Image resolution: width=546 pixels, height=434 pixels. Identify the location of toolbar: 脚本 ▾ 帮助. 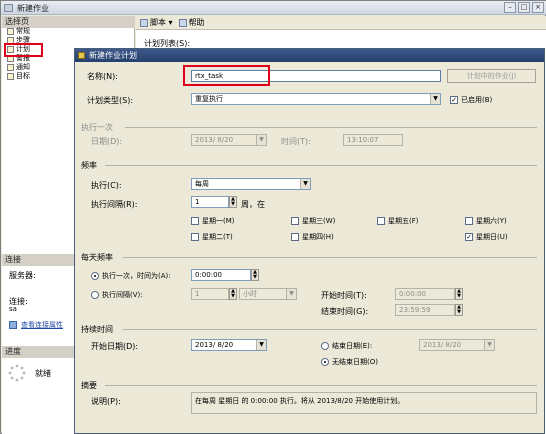
(341, 23).